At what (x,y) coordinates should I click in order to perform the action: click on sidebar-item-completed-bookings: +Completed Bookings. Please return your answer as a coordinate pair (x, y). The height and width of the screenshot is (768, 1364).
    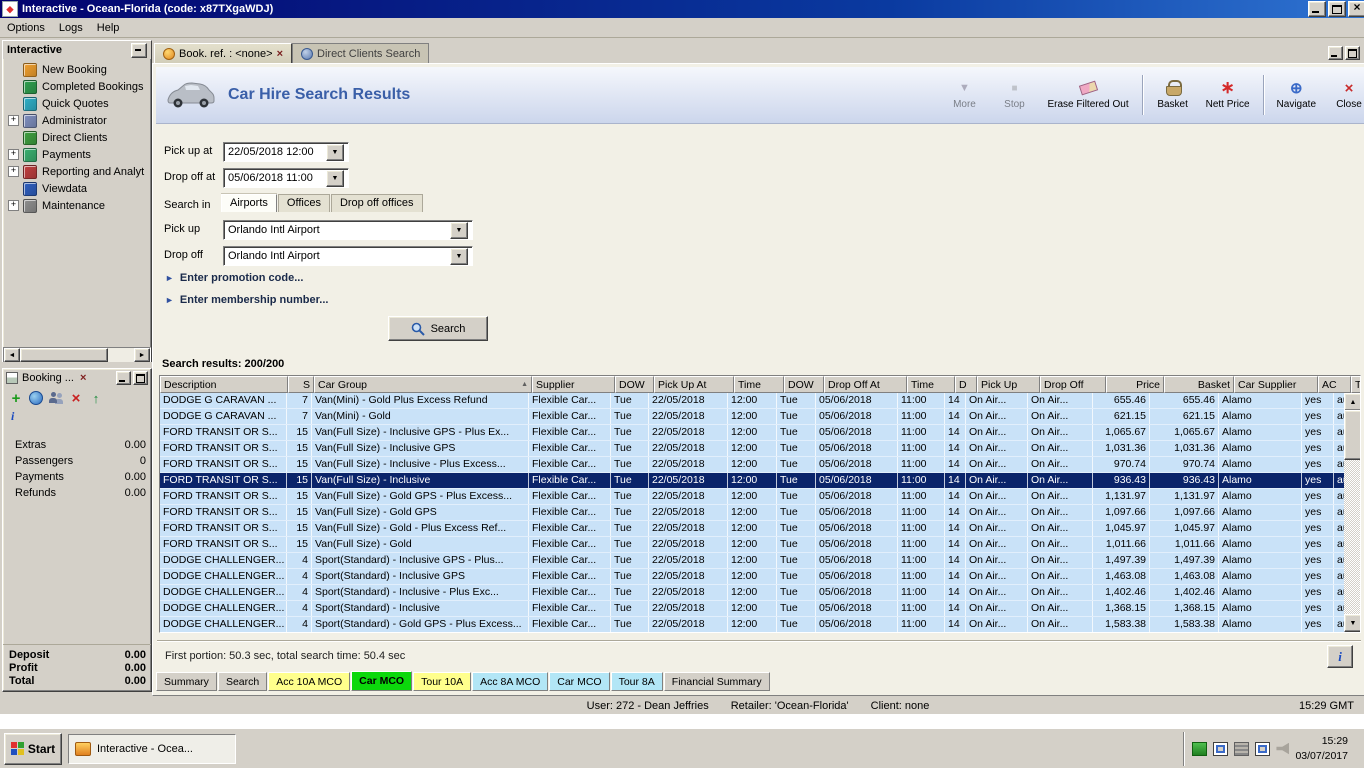
    Looking at the image, I should click on (77, 86).